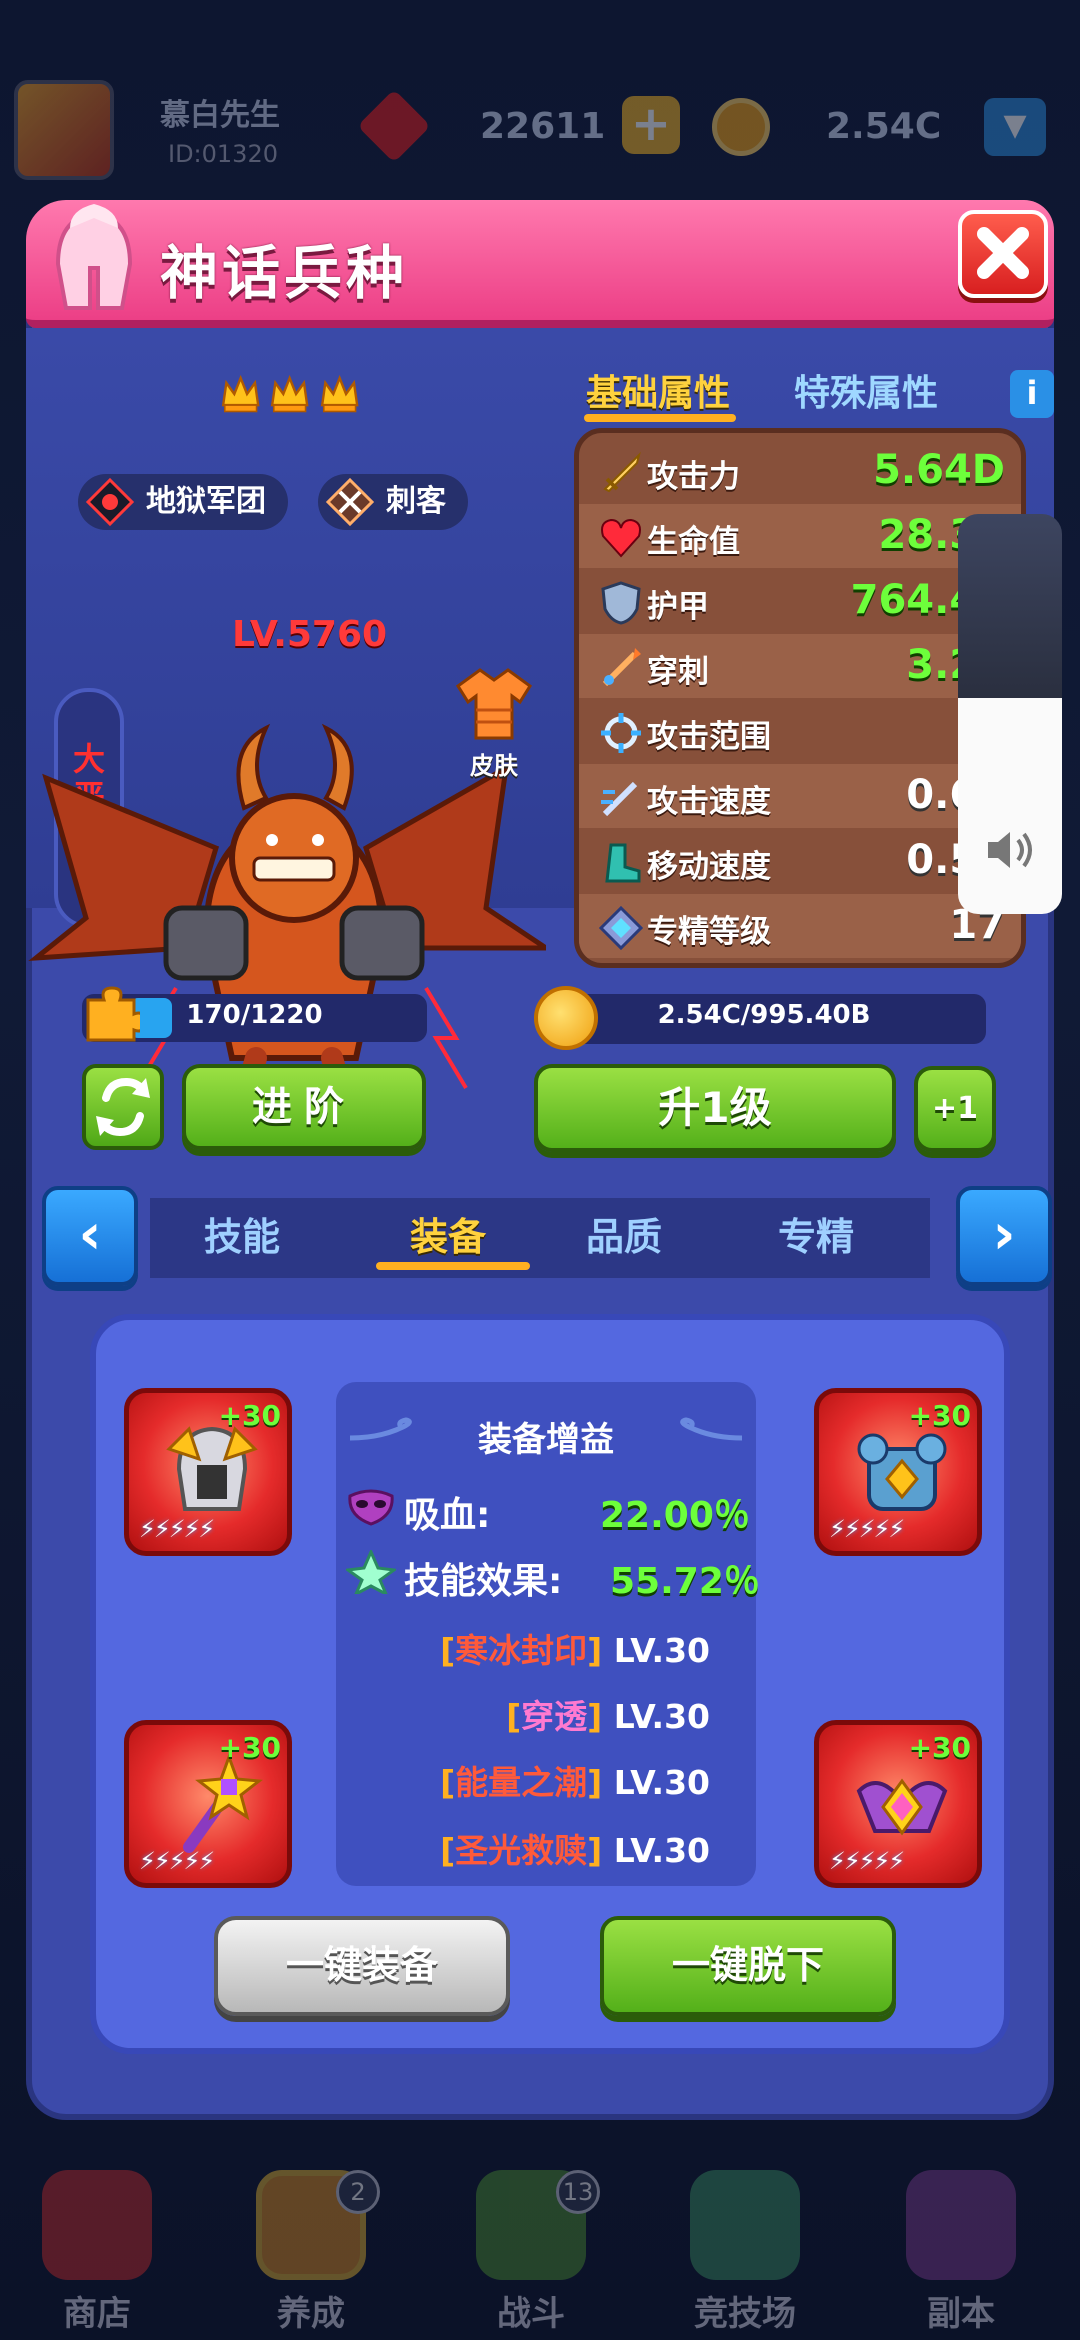 The image size is (1080, 2340). Describe the element at coordinates (1010, 606) in the screenshot. I see `volume-slider-track` at that location.